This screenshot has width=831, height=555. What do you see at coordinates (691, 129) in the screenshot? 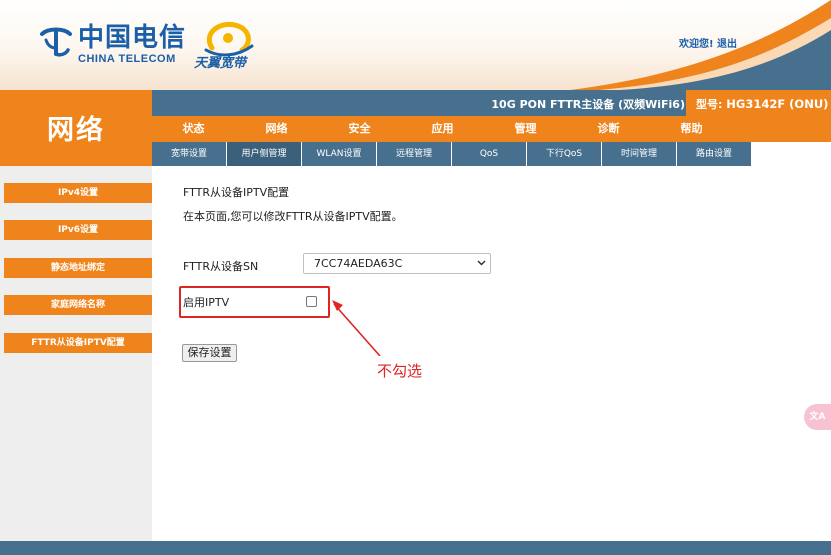
I see `main-nav-help: 帮助` at bounding box center [691, 129].